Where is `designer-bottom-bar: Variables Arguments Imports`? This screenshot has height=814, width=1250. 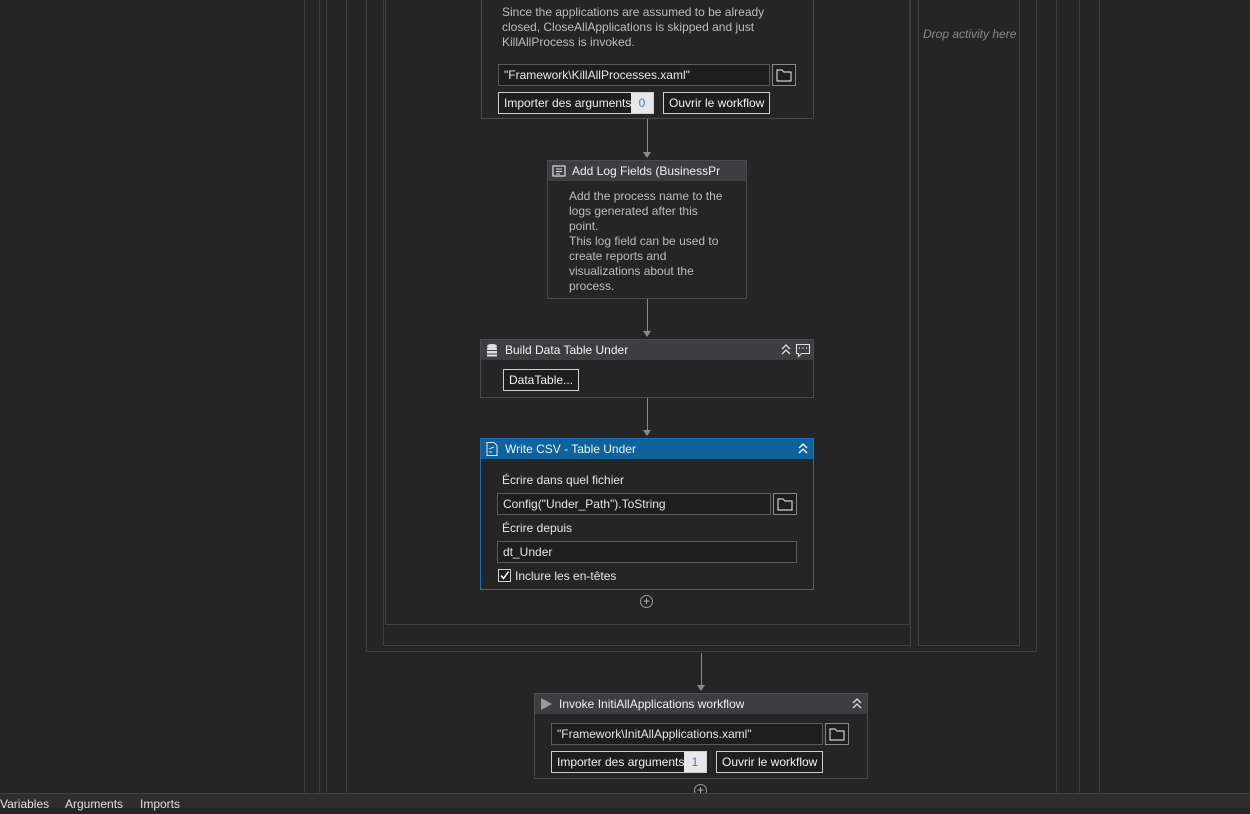 designer-bottom-bar: Variables Arguments Imports is located at coordinates (625, 802).